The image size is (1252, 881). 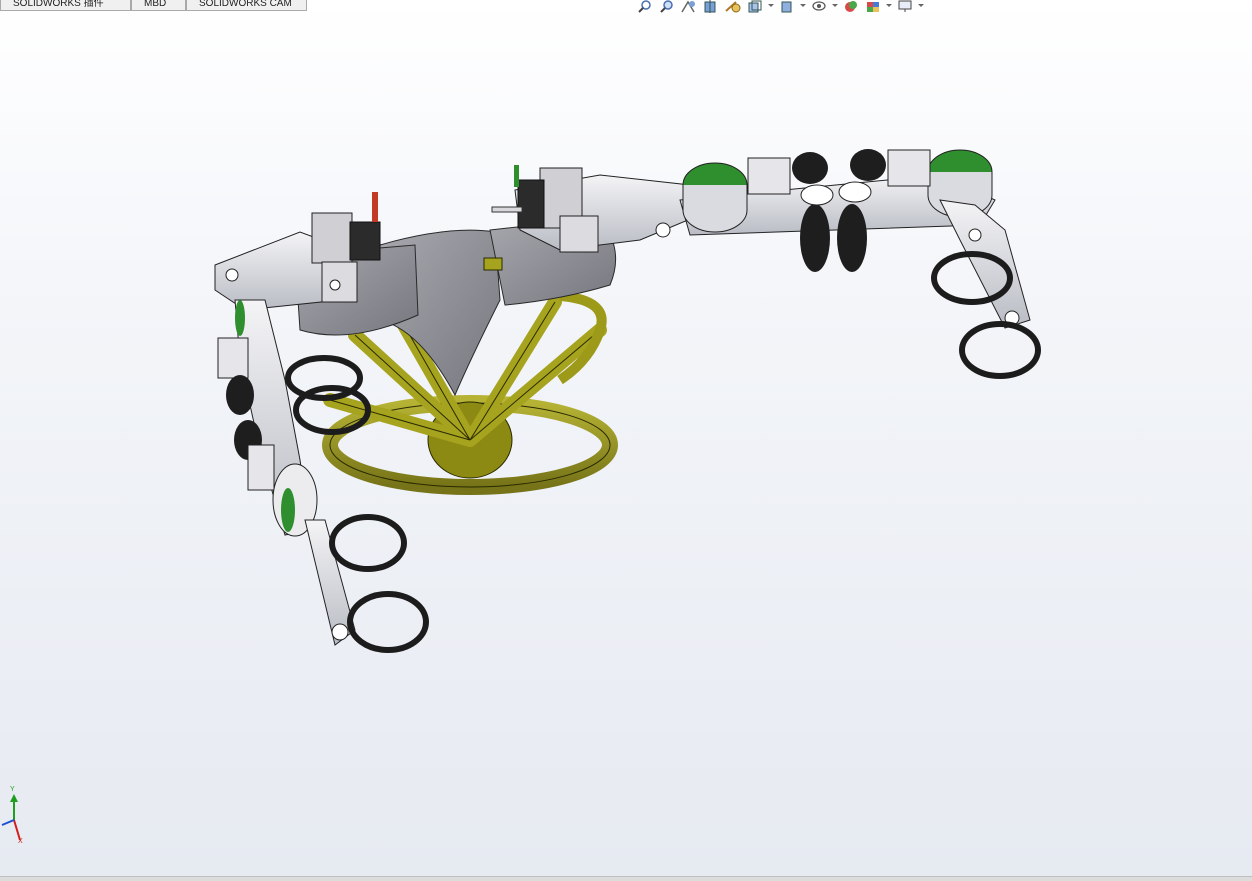 I want to click on heads-up-view-toolbar, so click(x=780, y=7).